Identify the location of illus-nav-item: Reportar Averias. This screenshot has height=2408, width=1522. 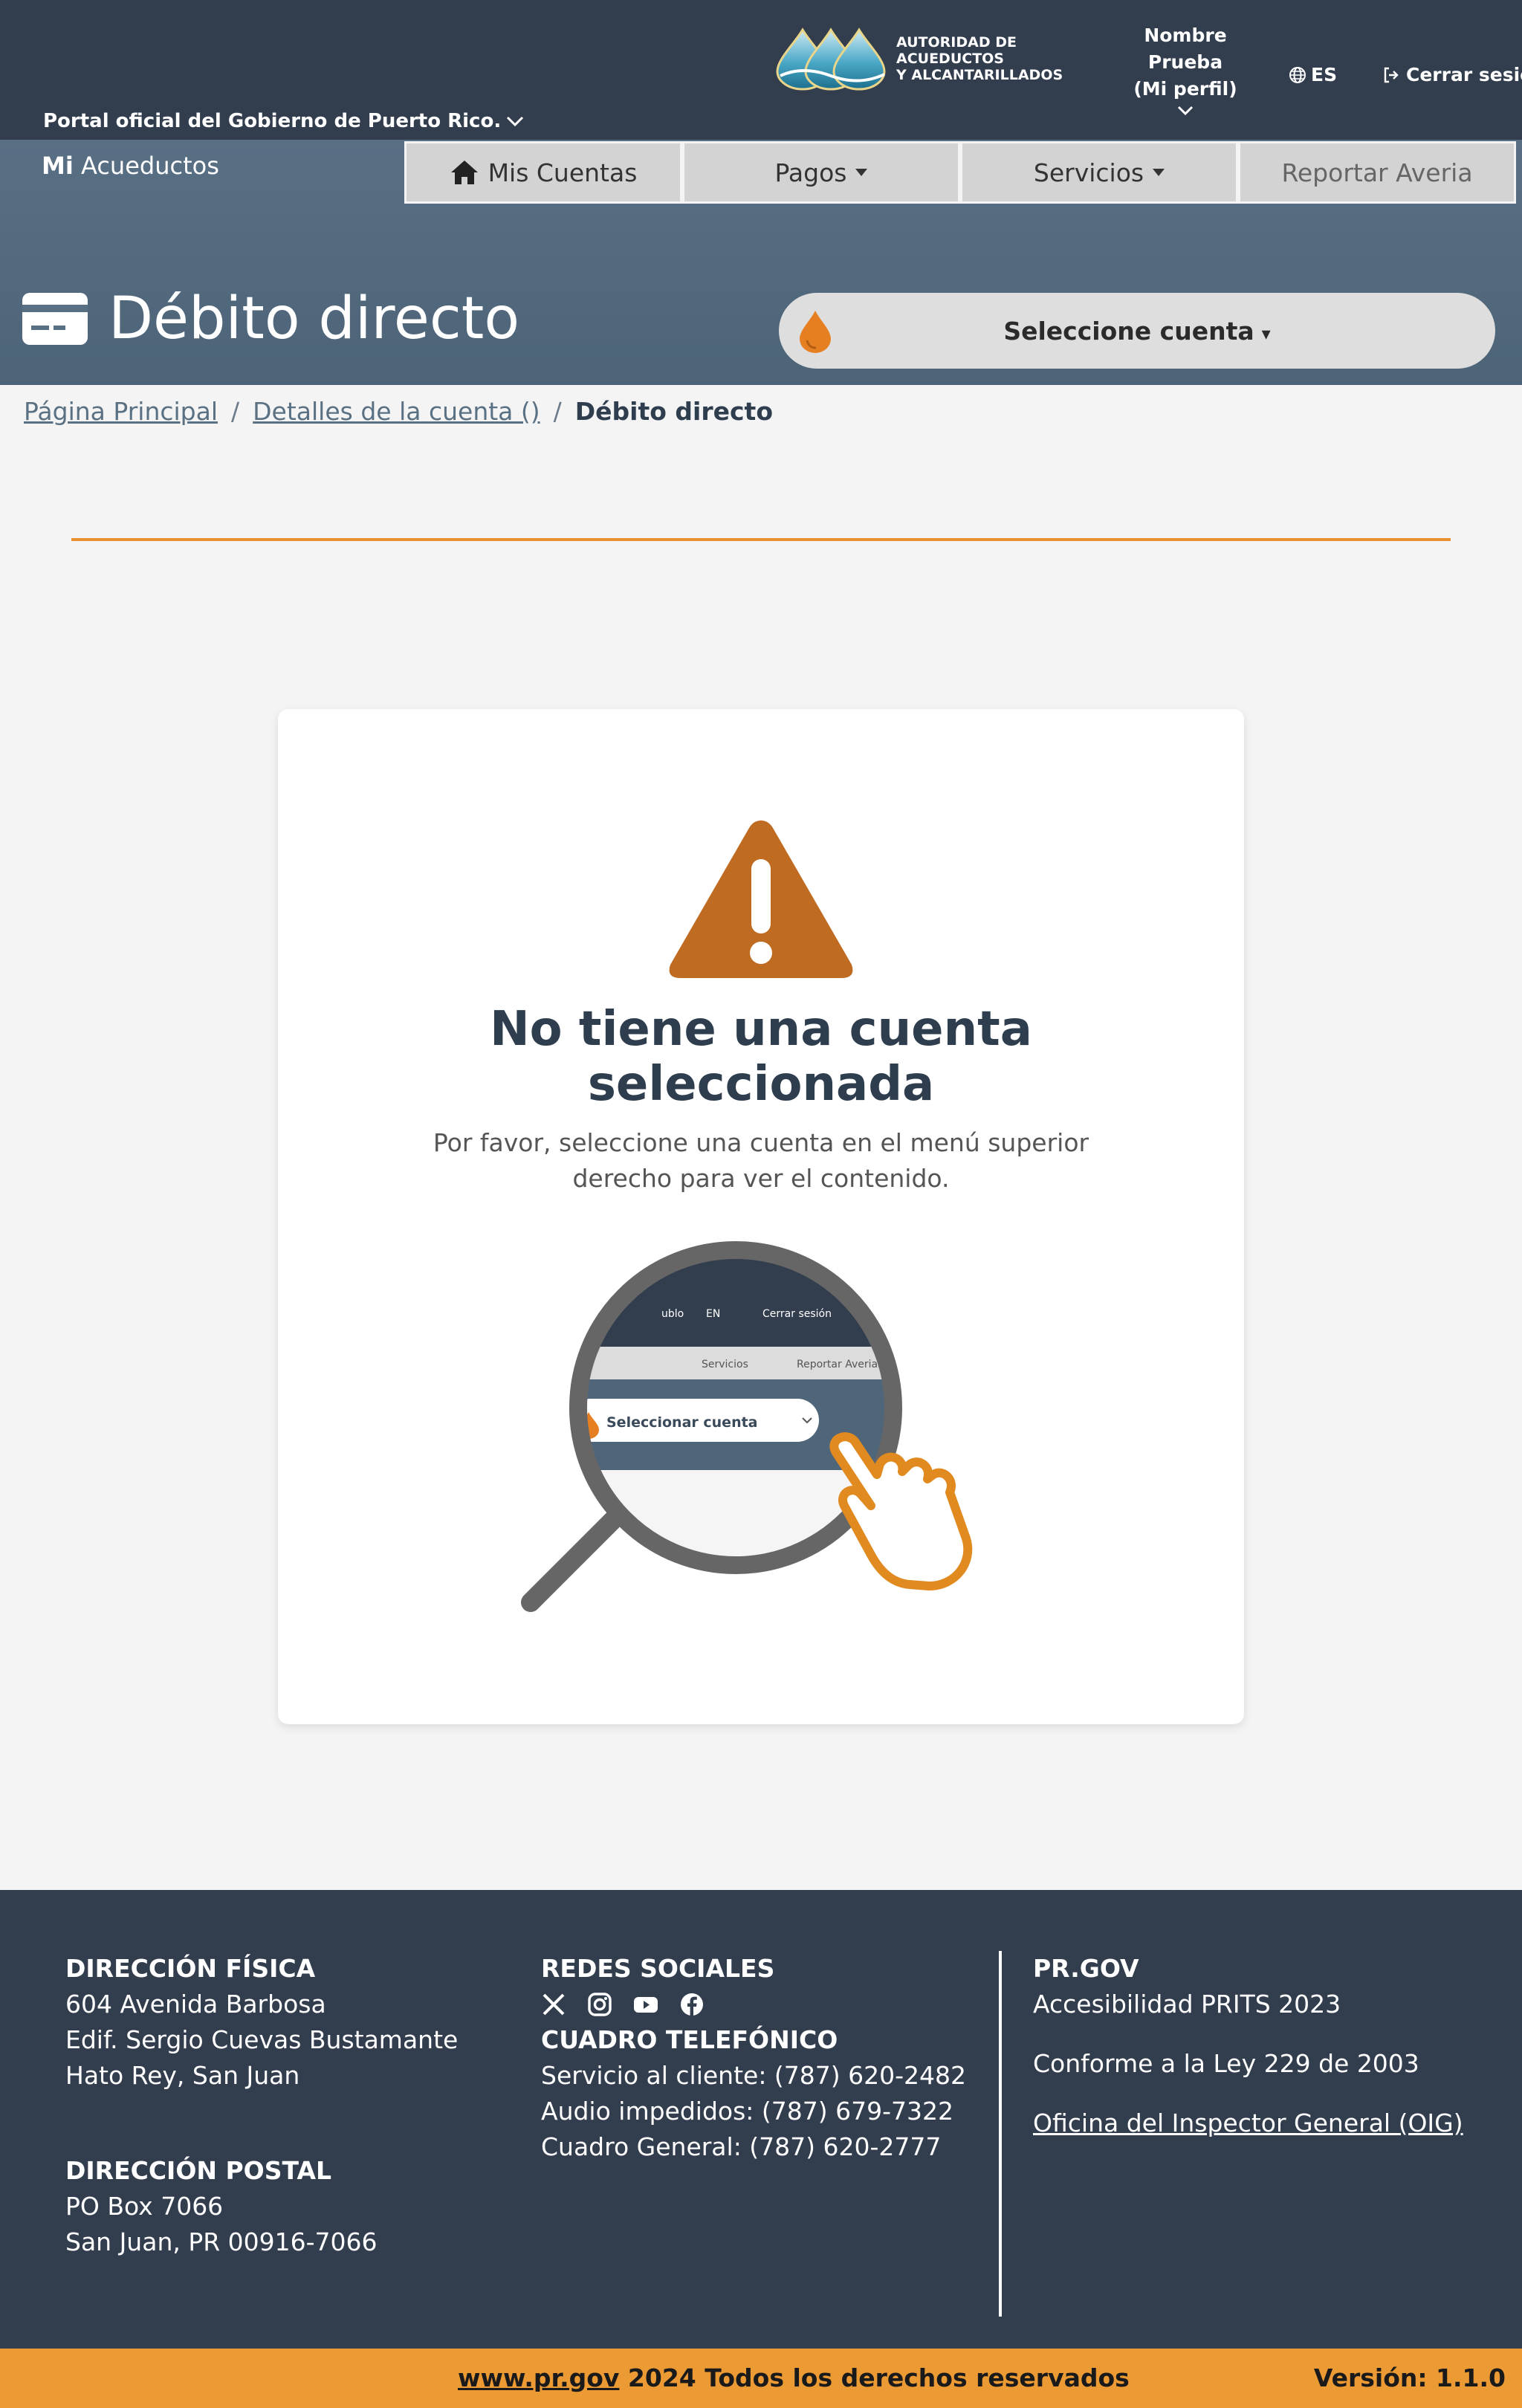
(840, 1365).